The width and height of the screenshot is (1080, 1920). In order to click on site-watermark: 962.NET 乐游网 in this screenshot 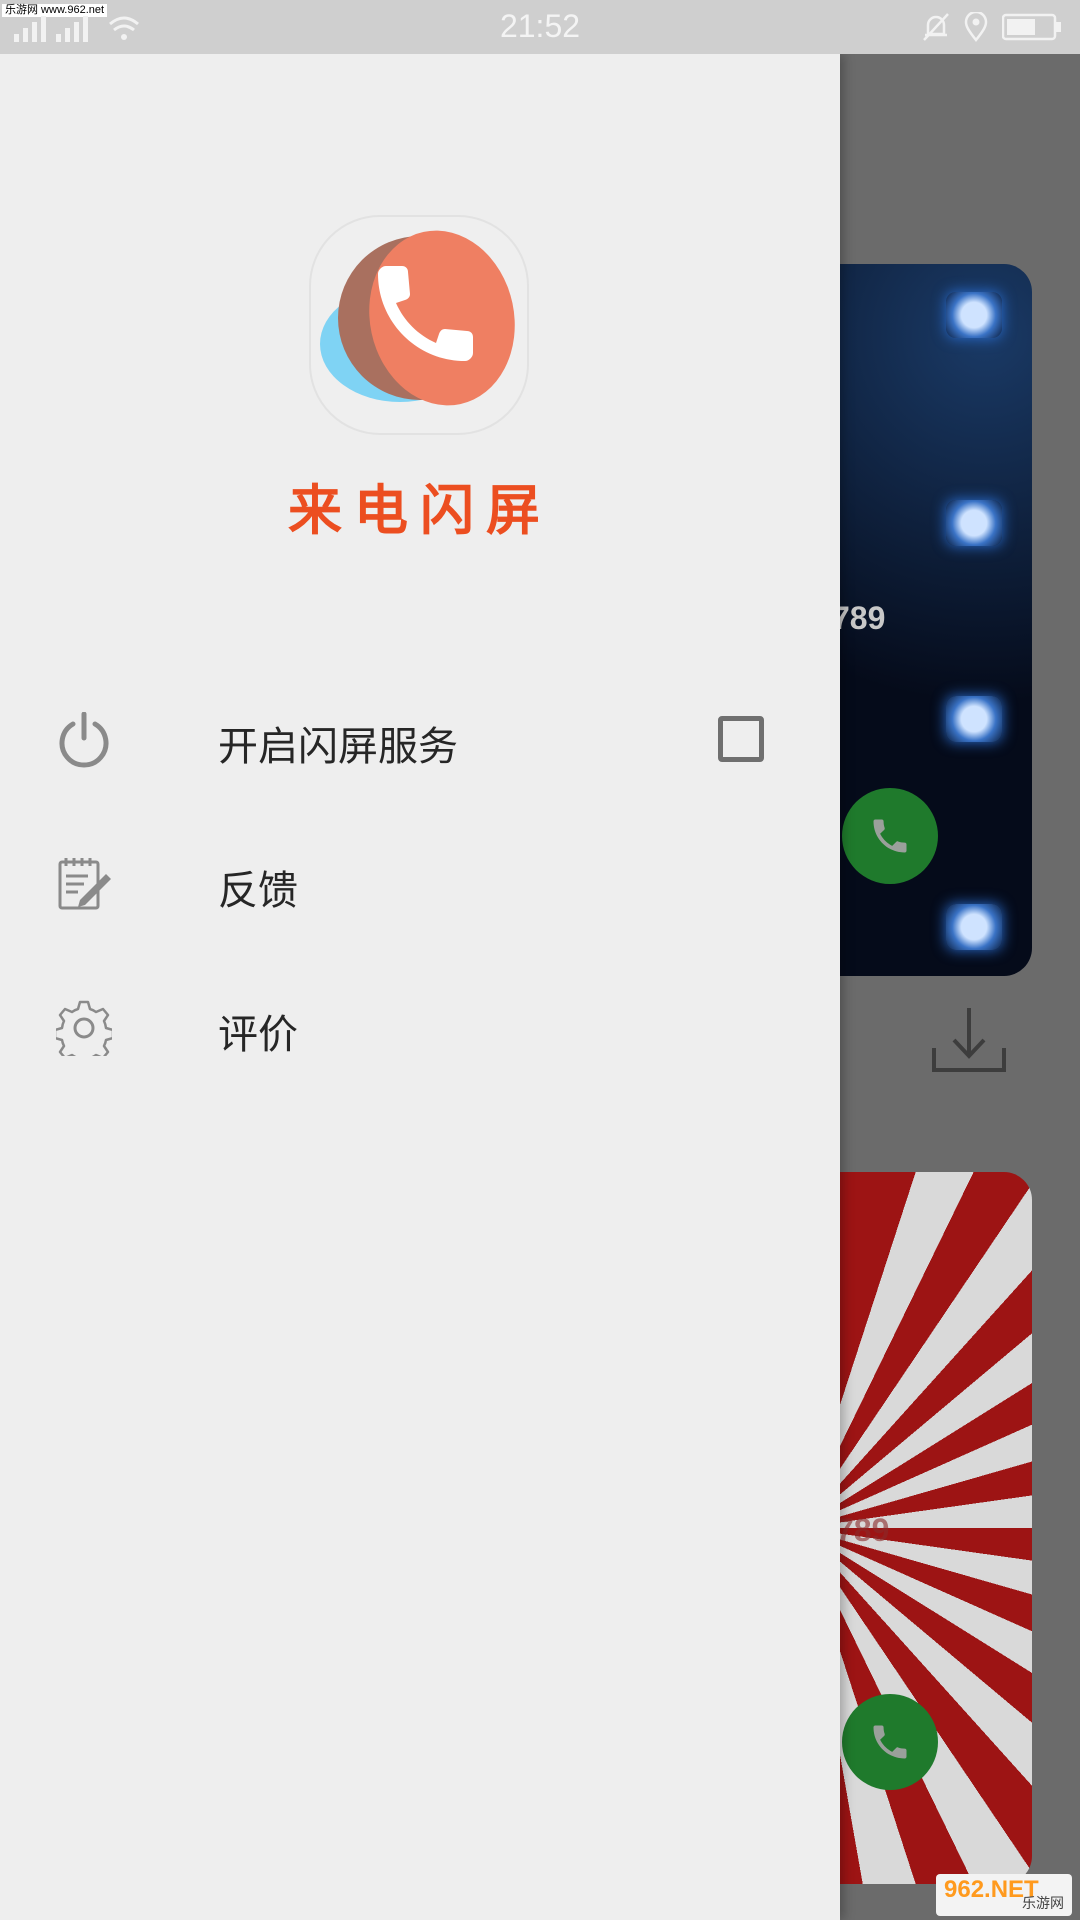, I will do `click(1004, 1895)`.